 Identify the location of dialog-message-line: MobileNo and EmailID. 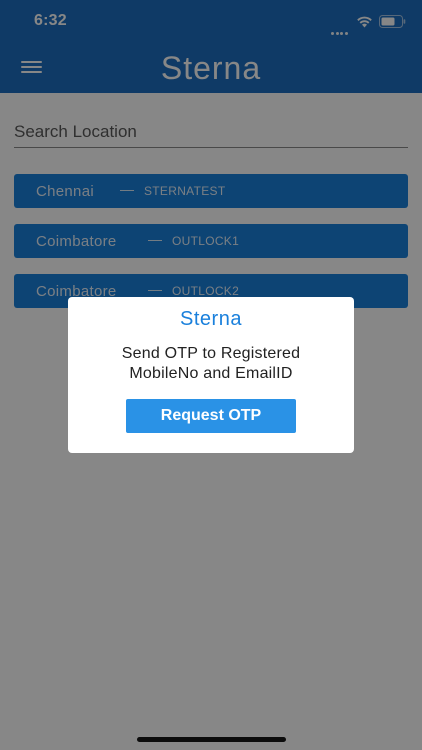
(211, 373).